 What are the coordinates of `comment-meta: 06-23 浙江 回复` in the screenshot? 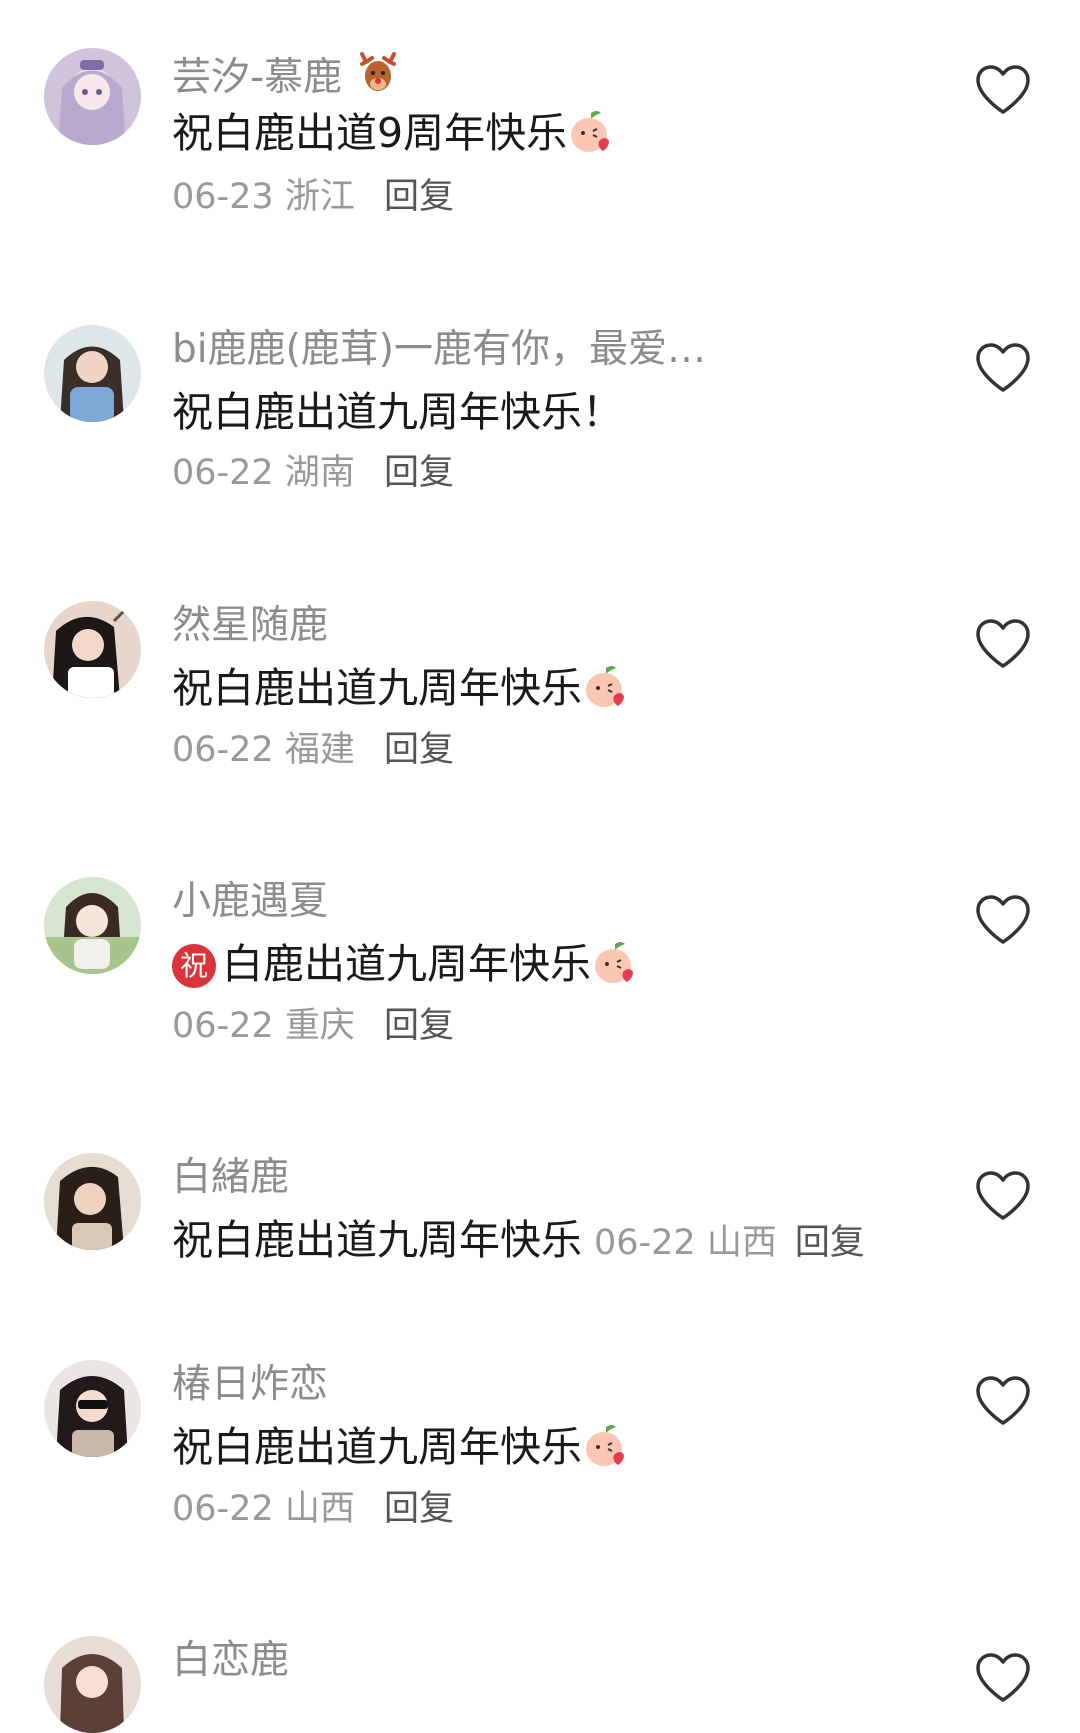 It's located at (313, 197).